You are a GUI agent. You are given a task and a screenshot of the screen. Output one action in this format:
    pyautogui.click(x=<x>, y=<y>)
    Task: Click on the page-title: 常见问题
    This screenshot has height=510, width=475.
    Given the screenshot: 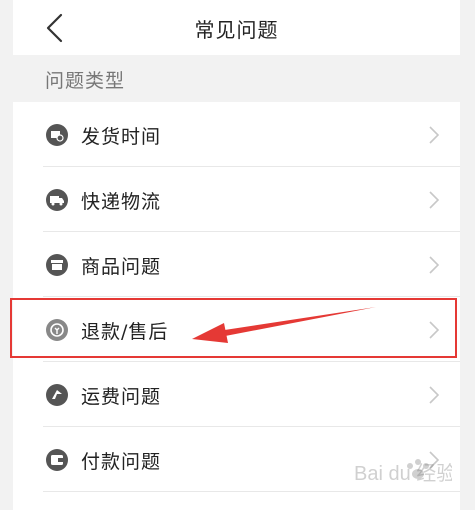 What is the action you would take?
    pyautogui.click(x=236, y=30)
    